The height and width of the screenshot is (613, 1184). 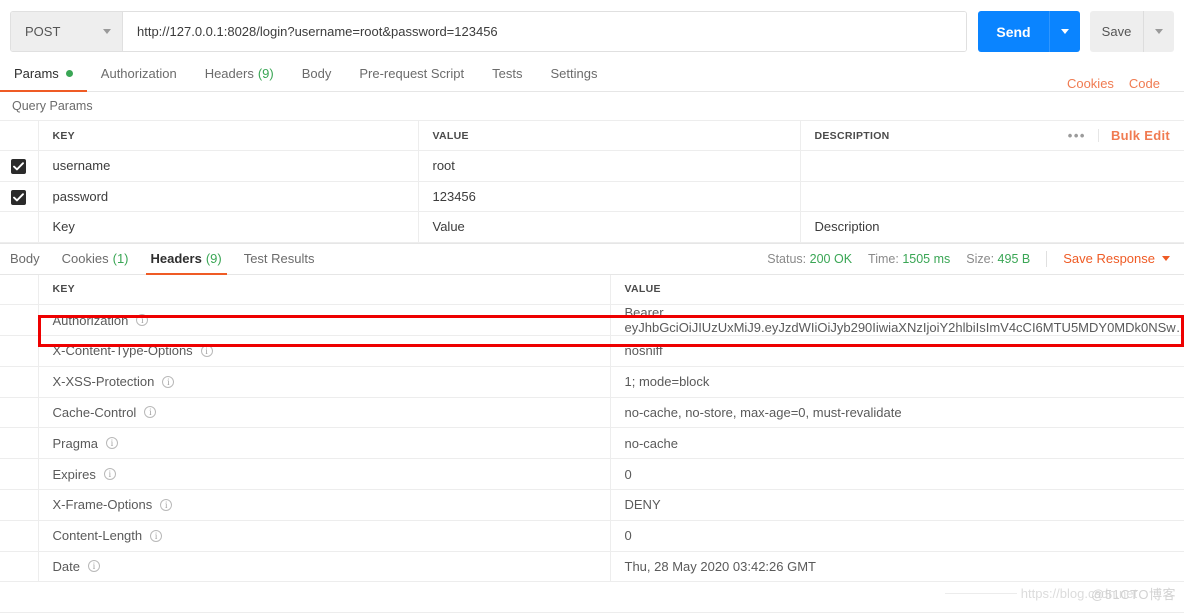 What do you see at coordinates (592, 382) in the screenshot?
I see `table-row: X-XSS-Protection i 1; mode=block` at bounding box center [592, 382].